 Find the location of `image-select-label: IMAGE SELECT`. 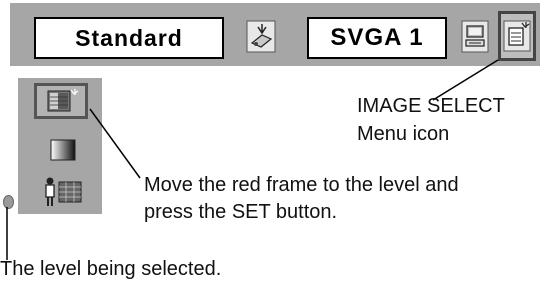

image-select-label: IMAGE SELECT is located at coordinates (431, 106).